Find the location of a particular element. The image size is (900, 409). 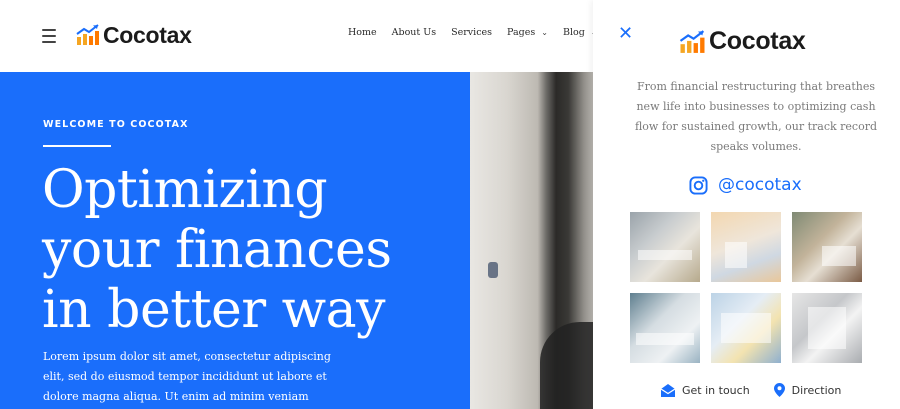

headline-line-2: your finances is located at coordinates (217, 250).